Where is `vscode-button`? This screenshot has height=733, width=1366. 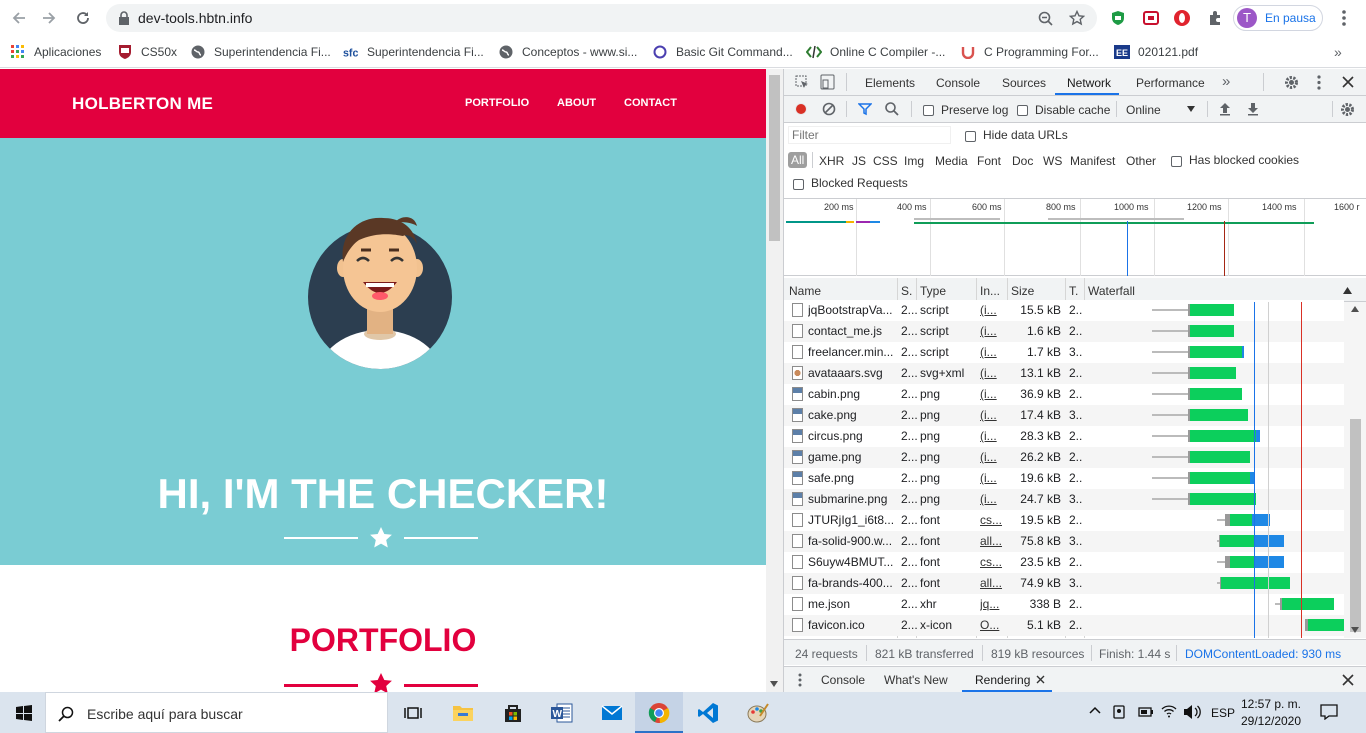
vscode-button is located at coordinates (708, 712).